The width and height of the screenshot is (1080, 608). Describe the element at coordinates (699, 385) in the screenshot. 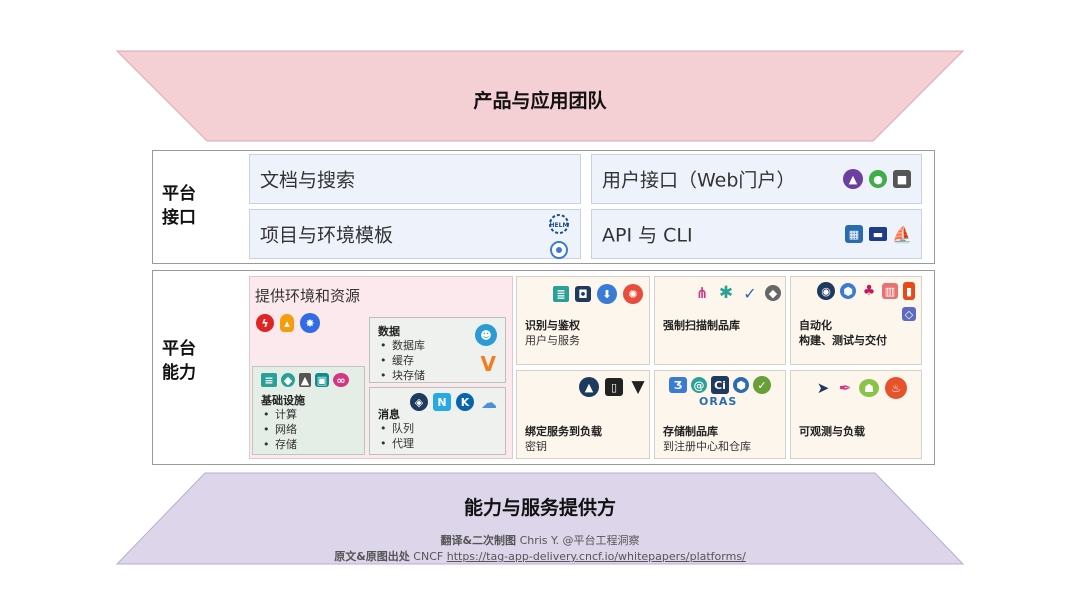

I see `spiral-icon: @` at that location.